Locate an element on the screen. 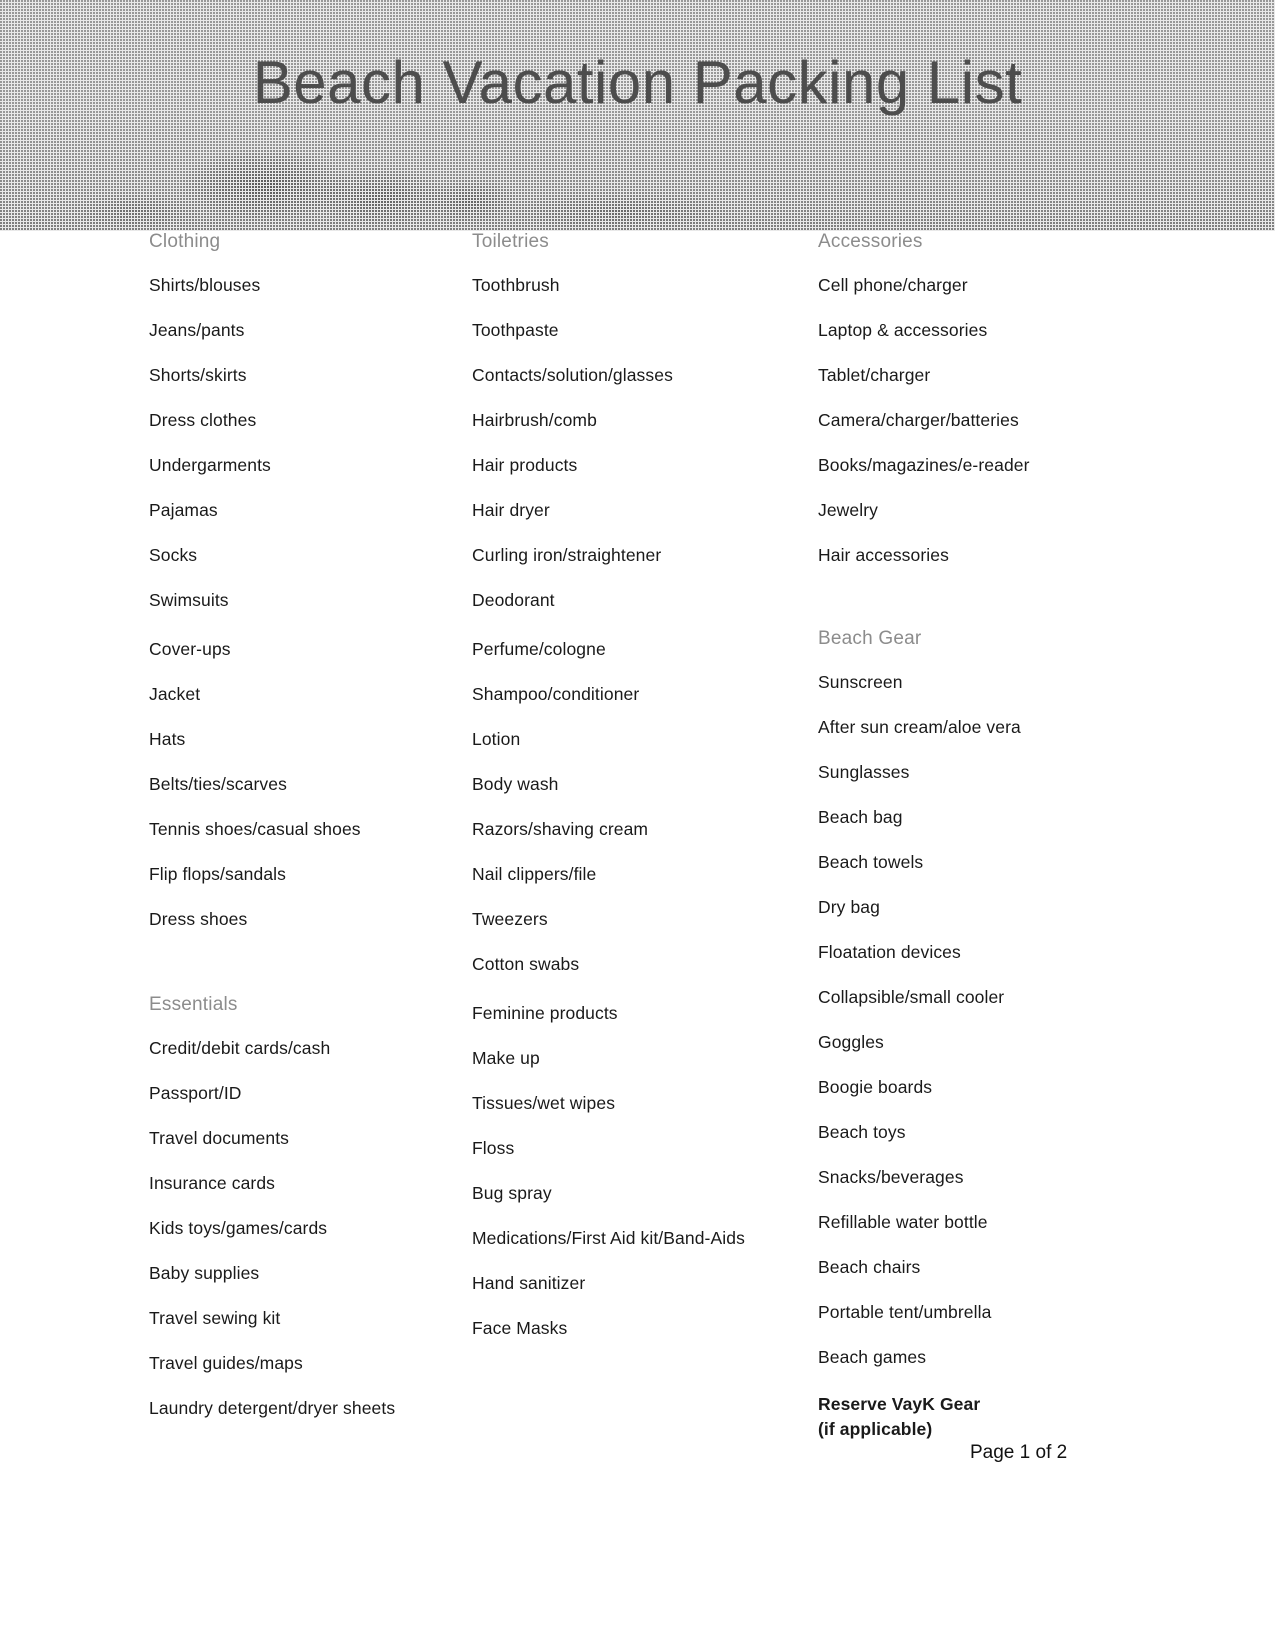 The width and height of the screenshot is (1275, 1650). list-item: Hairbrush/comb is located at coordinates (534, 420).